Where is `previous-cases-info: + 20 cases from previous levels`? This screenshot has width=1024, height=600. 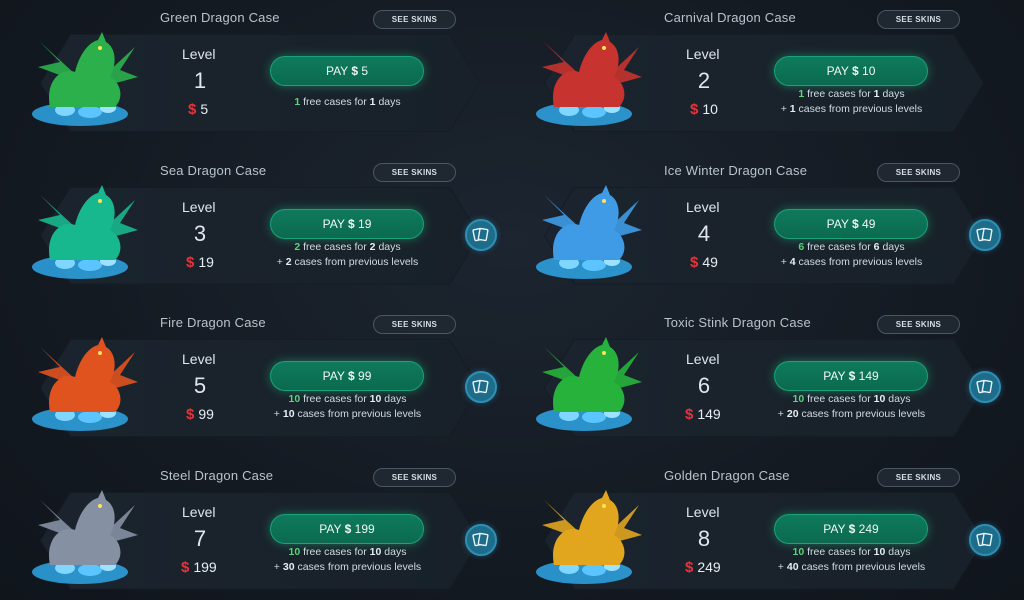
previous-cases-info: + 20 cases from previous levels is located at coordinates (851, 414).